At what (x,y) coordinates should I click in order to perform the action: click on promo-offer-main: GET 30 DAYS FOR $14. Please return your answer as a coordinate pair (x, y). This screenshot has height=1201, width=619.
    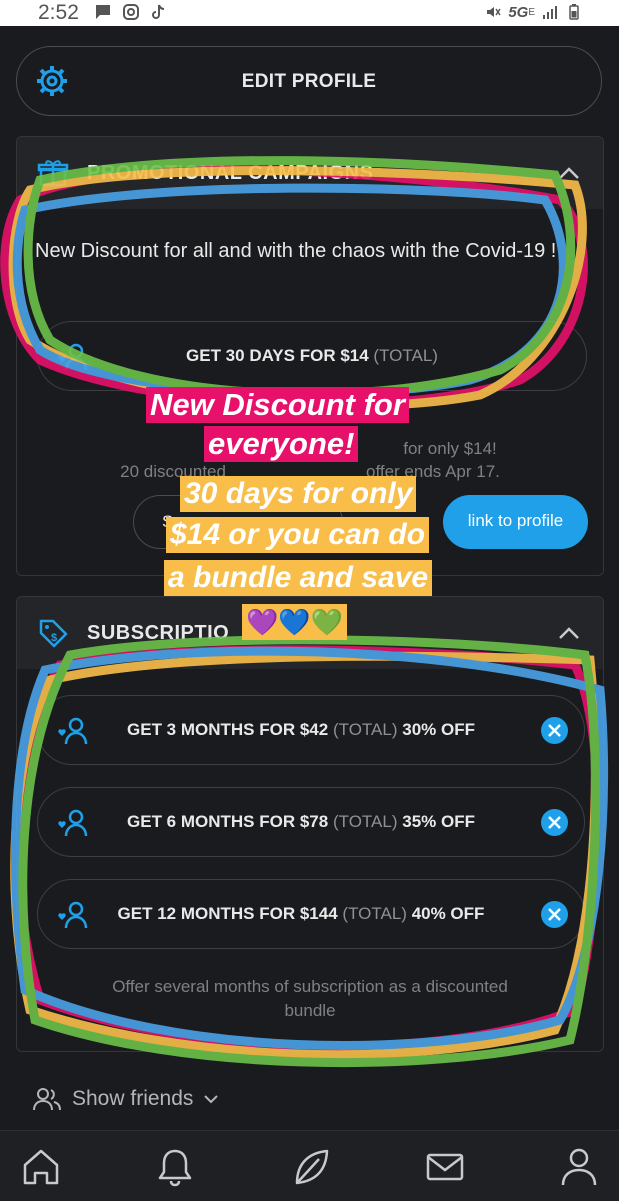
    Looking at the image, I should click on (277, 355).